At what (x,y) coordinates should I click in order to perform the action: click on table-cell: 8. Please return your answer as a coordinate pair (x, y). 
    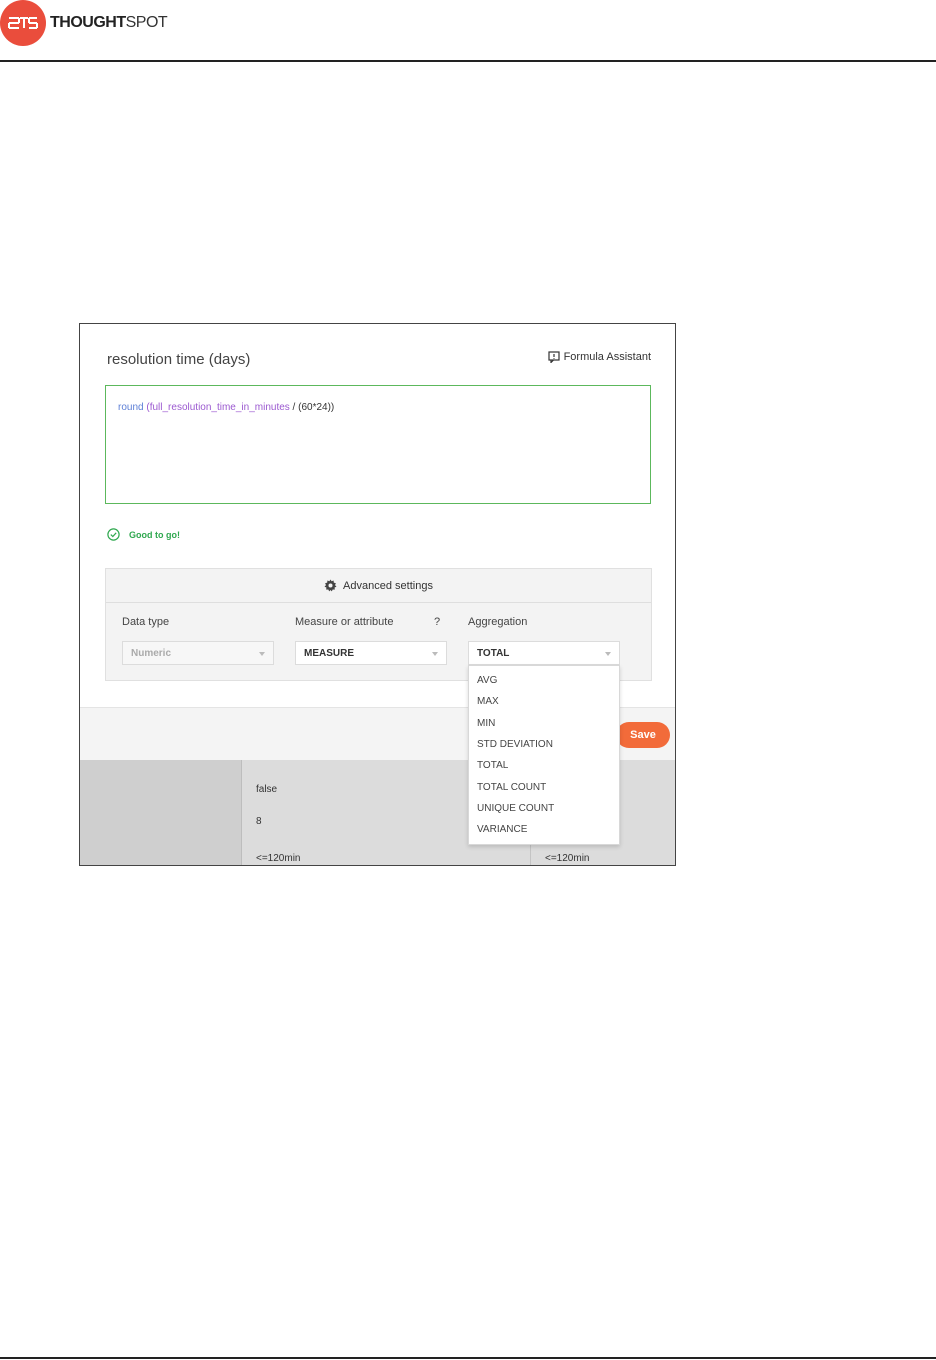
    Looking at the image, I should click on (259, 821).